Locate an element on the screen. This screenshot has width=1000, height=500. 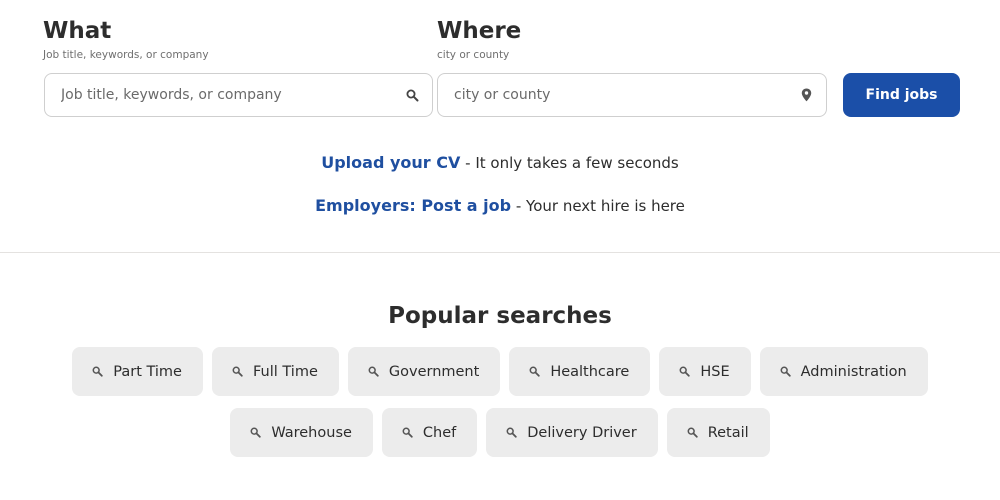
what-input-box is located at coordinates (238, 95).